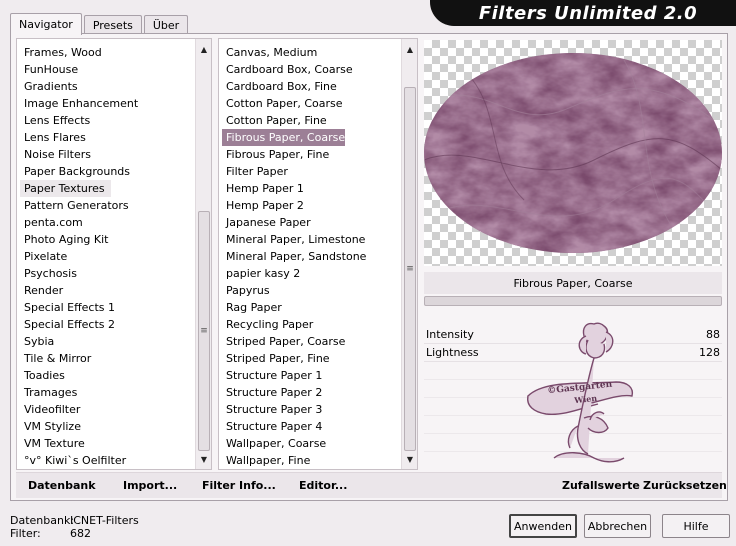  I want to click on category-item: Frames, Wood, so click(77, 52).